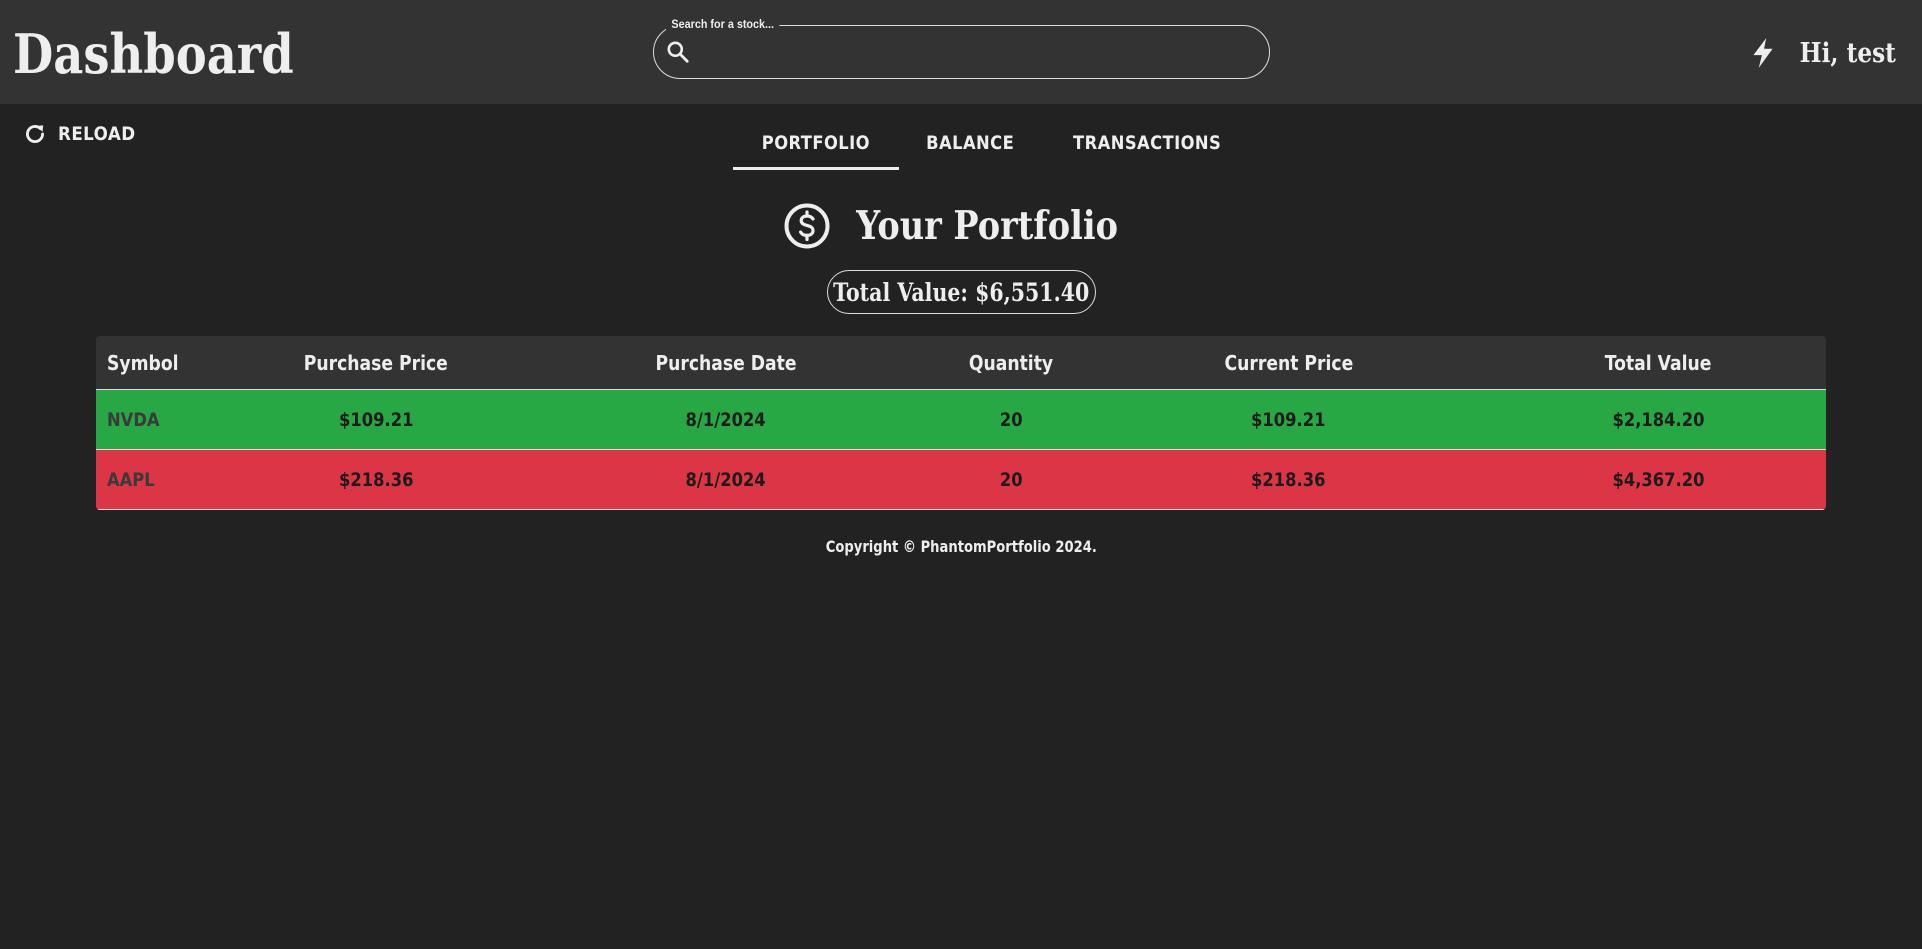  What do you see at coordinates (35, 134) in the screenshot?
I see `refresh-icon` at bounding box center [35, 134].